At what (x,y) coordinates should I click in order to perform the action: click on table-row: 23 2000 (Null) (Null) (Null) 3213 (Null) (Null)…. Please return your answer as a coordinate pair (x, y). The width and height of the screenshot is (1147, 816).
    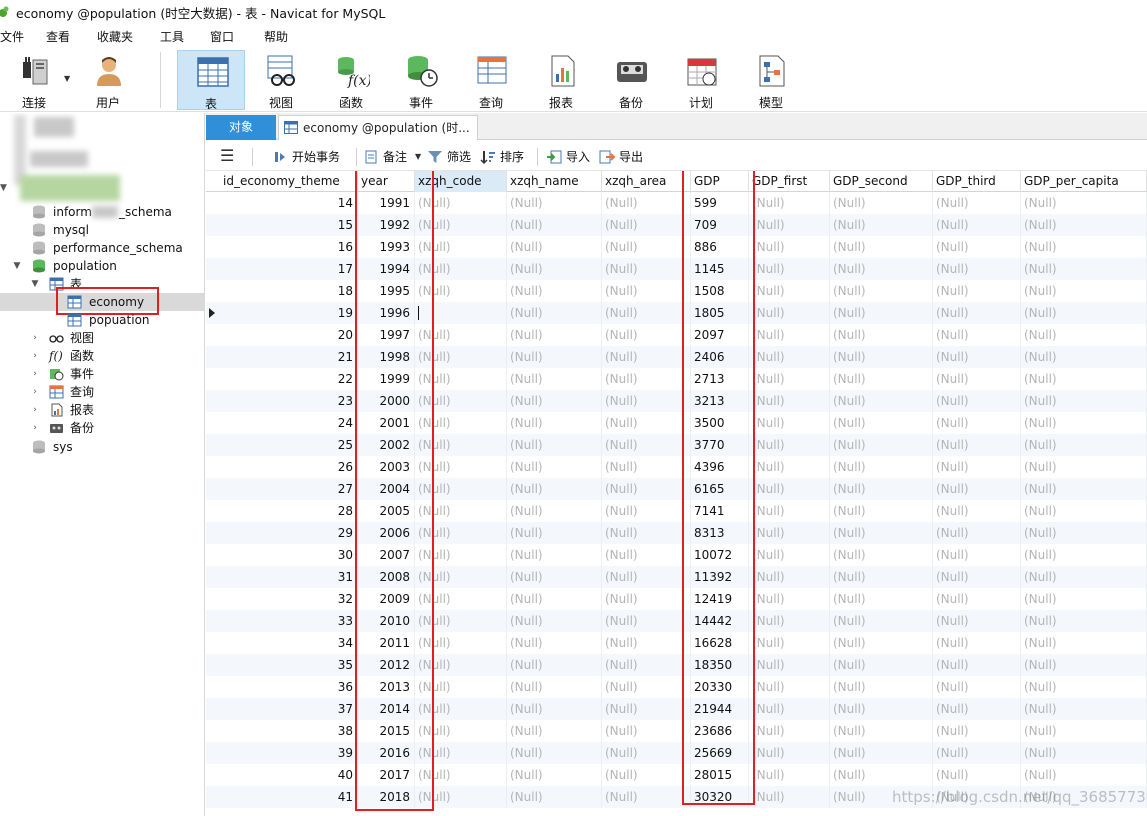
    Looking at the image, I should click on (676, 401).